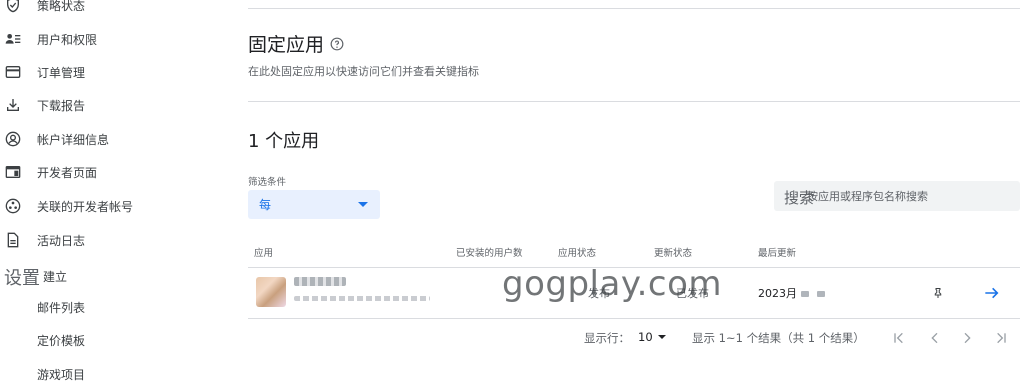 Image resolution: width=1024 pixels, height=382 pixels. Describe the element at coordinates (67, 39) in the screenshot. I see `sidebar-item-label: 用户和权限` at that location.